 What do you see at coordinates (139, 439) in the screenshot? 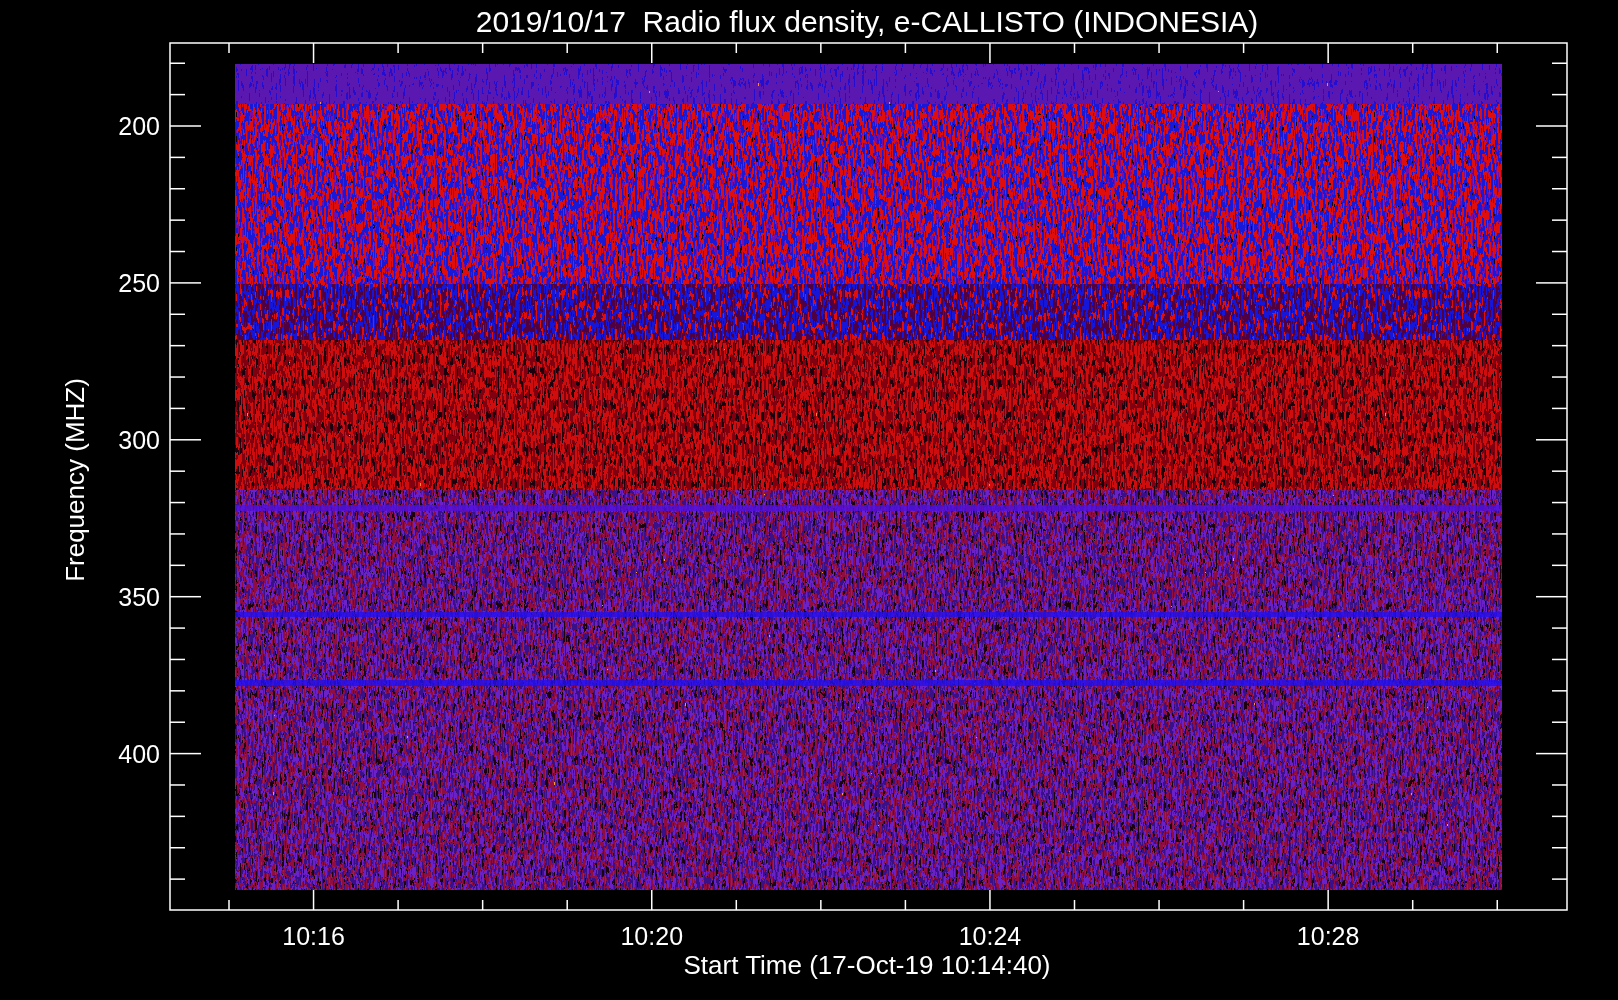
I see `y-tick-label: 300` at bounding box center [139, 439].